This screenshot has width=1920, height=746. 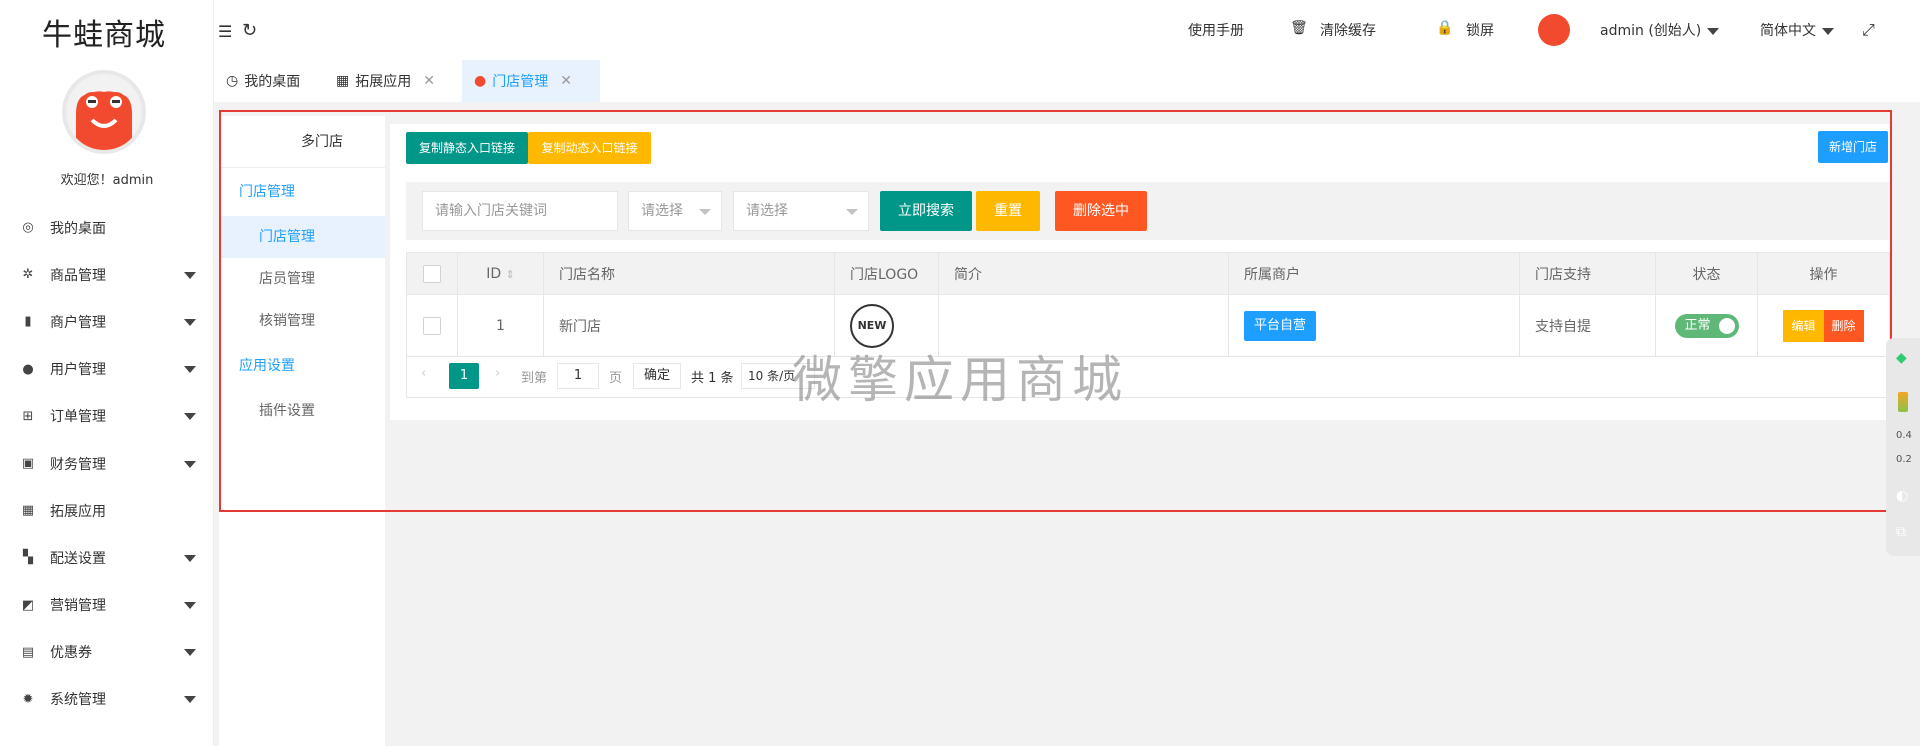 What do you see at coordinates (225, 31) in the screenshot?
I see `menu-fold-icon: ☰` at bounding box center [225, 31].